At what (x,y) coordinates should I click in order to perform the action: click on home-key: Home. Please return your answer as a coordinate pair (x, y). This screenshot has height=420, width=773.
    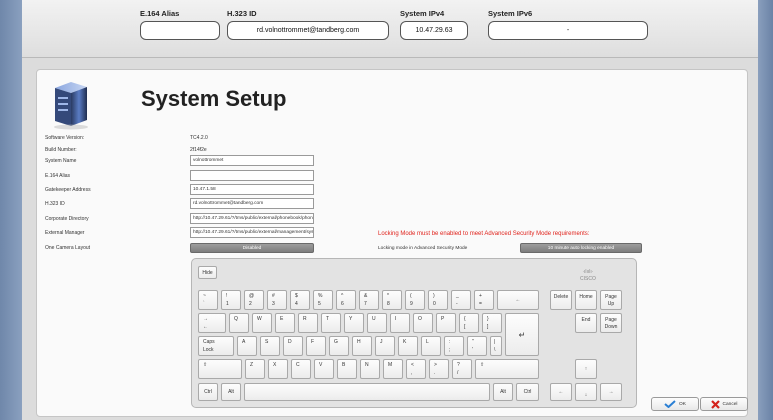
    Looking at the image, I should click on (586, 300).